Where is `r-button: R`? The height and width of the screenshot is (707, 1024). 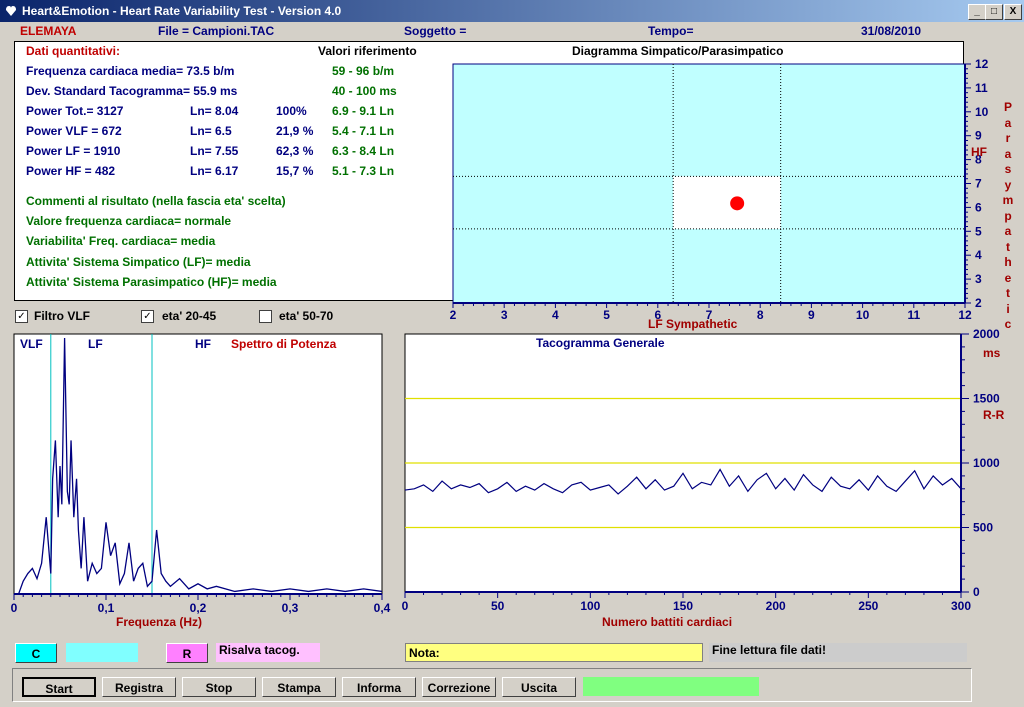
r-button: R is located at coordinates (187, 653).